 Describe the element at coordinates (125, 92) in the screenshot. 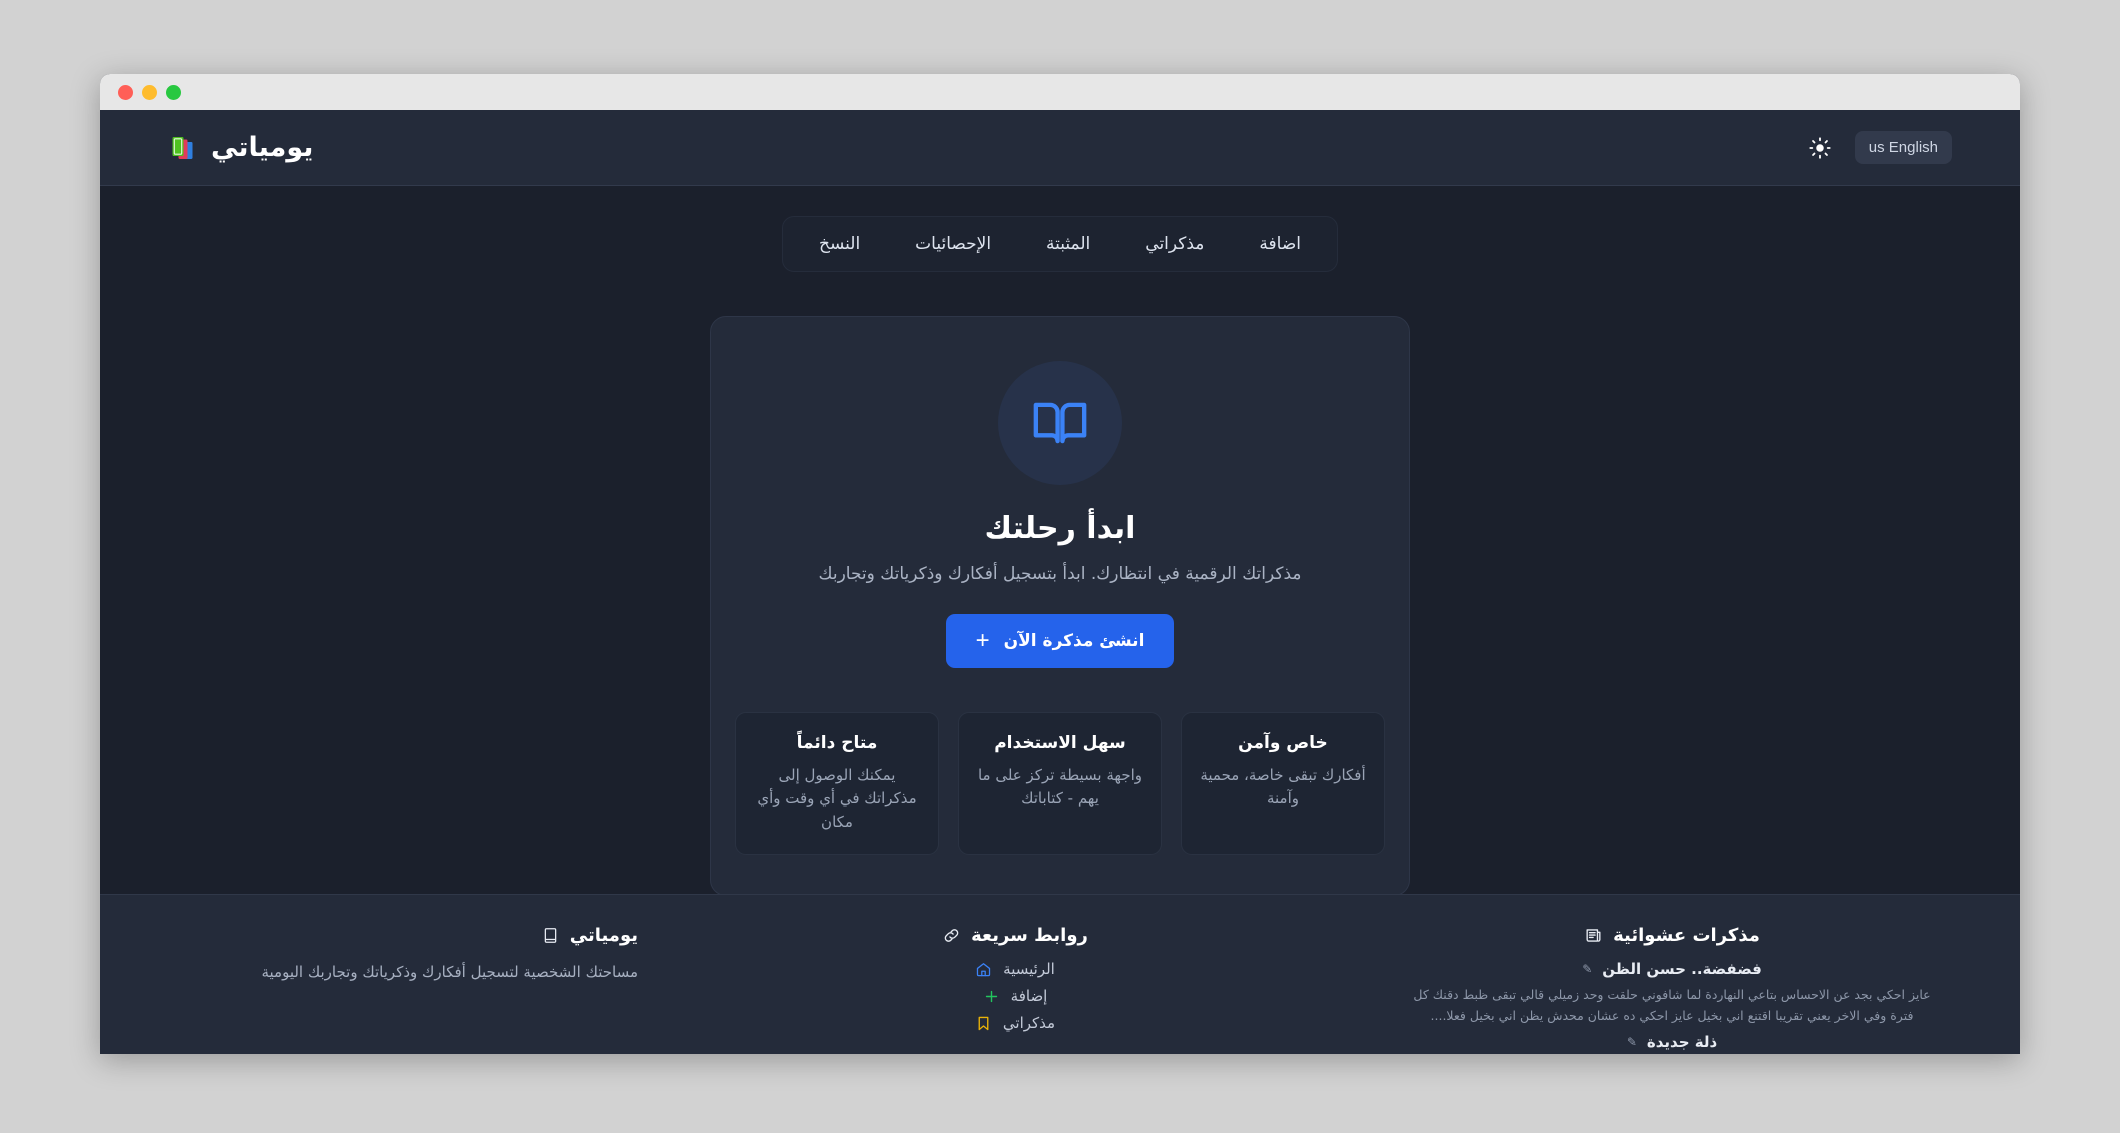

I see `close-window-button` at that location.